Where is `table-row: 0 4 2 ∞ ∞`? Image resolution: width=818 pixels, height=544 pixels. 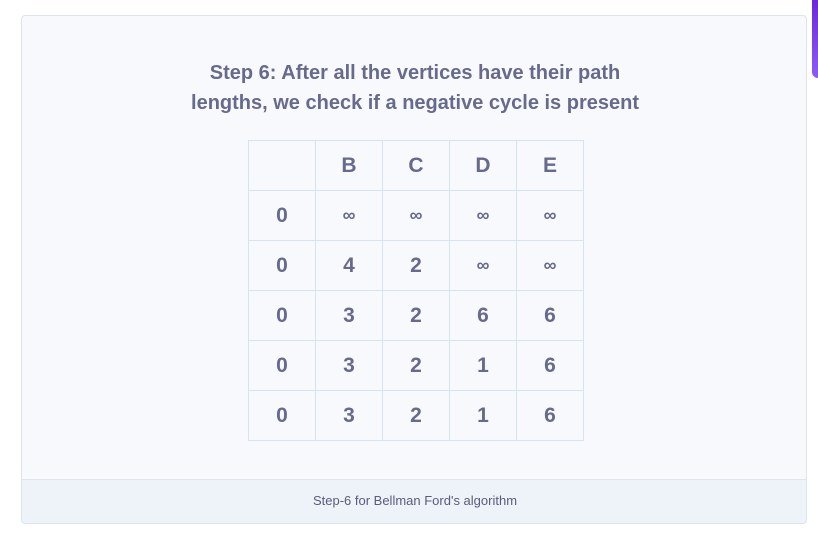
table-row: 0 4 2 ∞ ∞ is located at coordinates (416, 265).